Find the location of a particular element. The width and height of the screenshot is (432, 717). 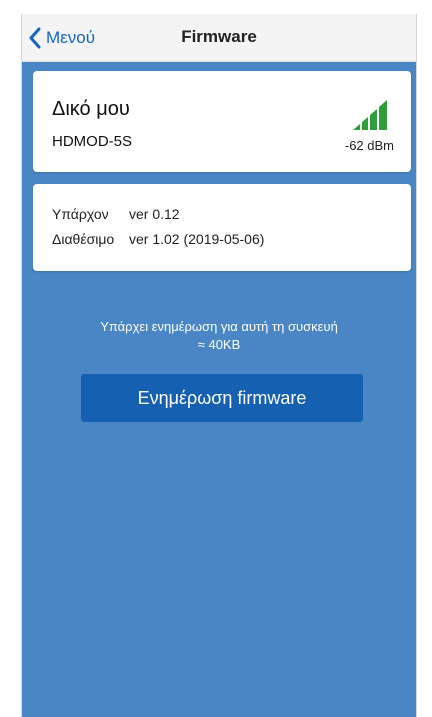

navigation-bar: Μενού Firmware is located at coordinates (219, 38).